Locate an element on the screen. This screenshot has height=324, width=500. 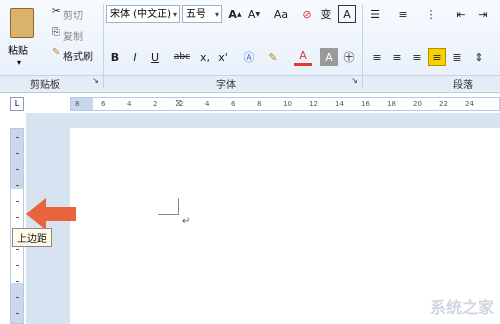
increase-indent-icon: ⇥ is located at coordinates (483, 14).